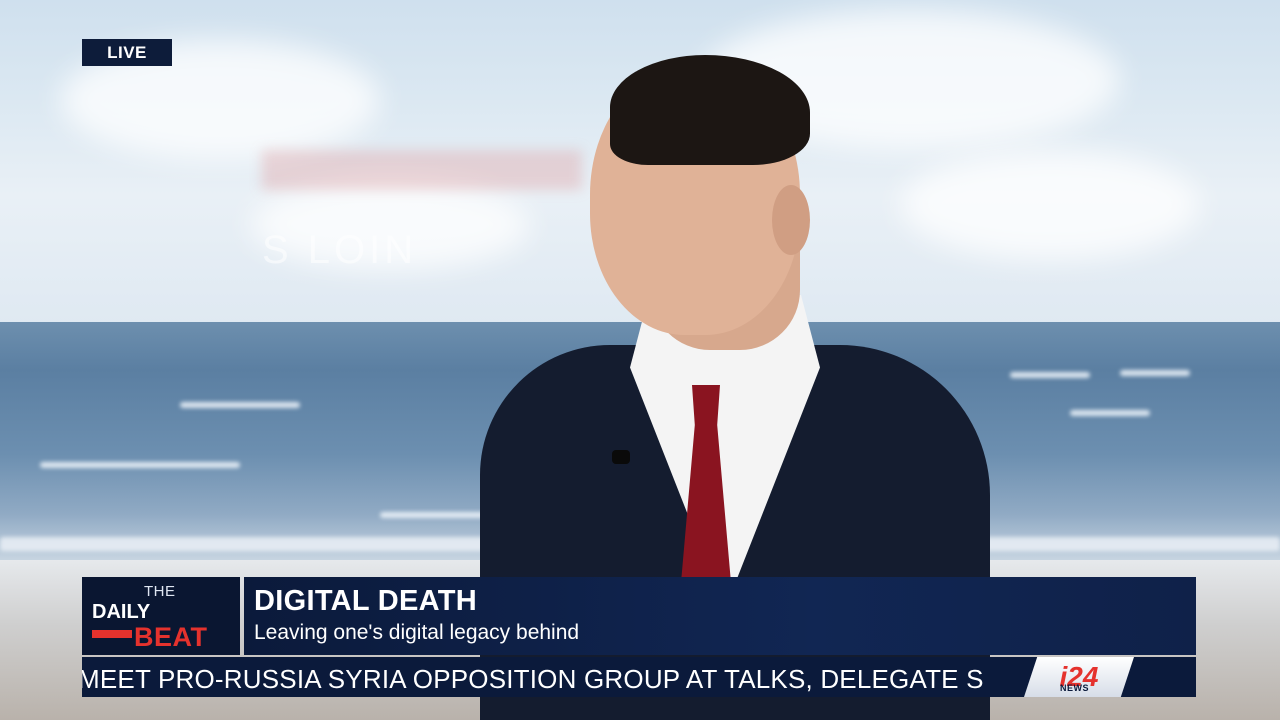  What do you see at coordinates (340, 250) in the screenshot?
I see `background-sign-text: S LOIN` at bounding box center [340, 250].